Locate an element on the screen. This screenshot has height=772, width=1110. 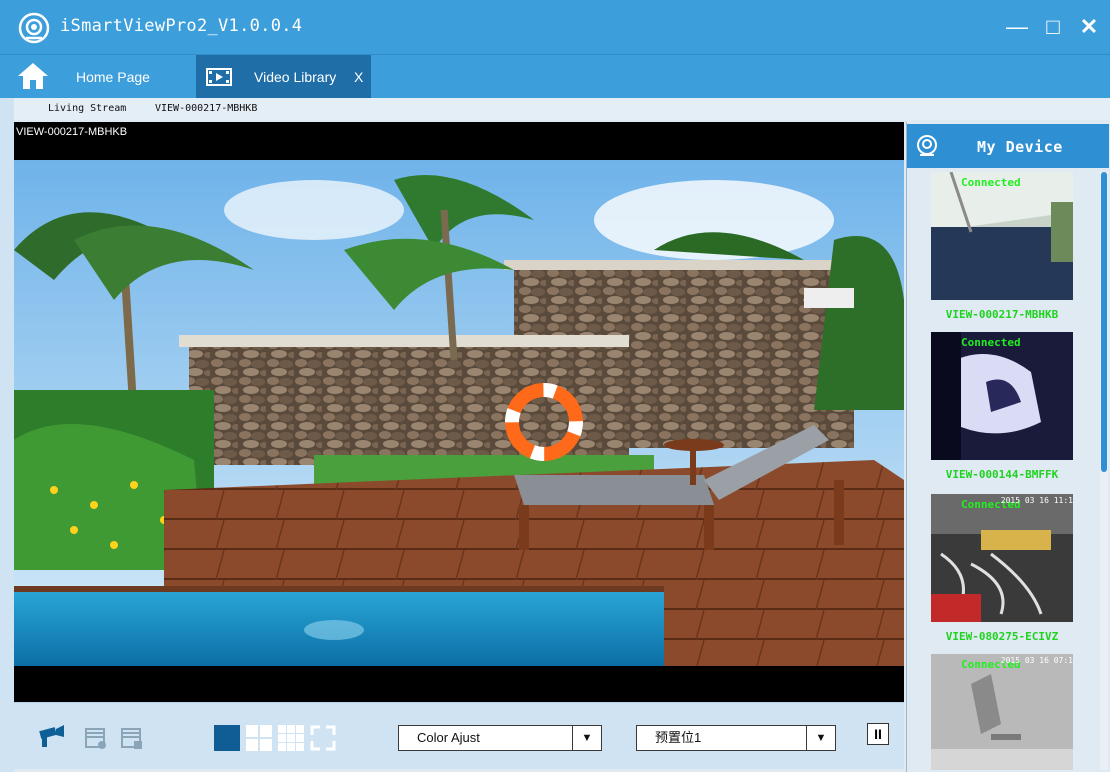
breadcrumb-section: Living Stream is located at coordinates (87, 108).